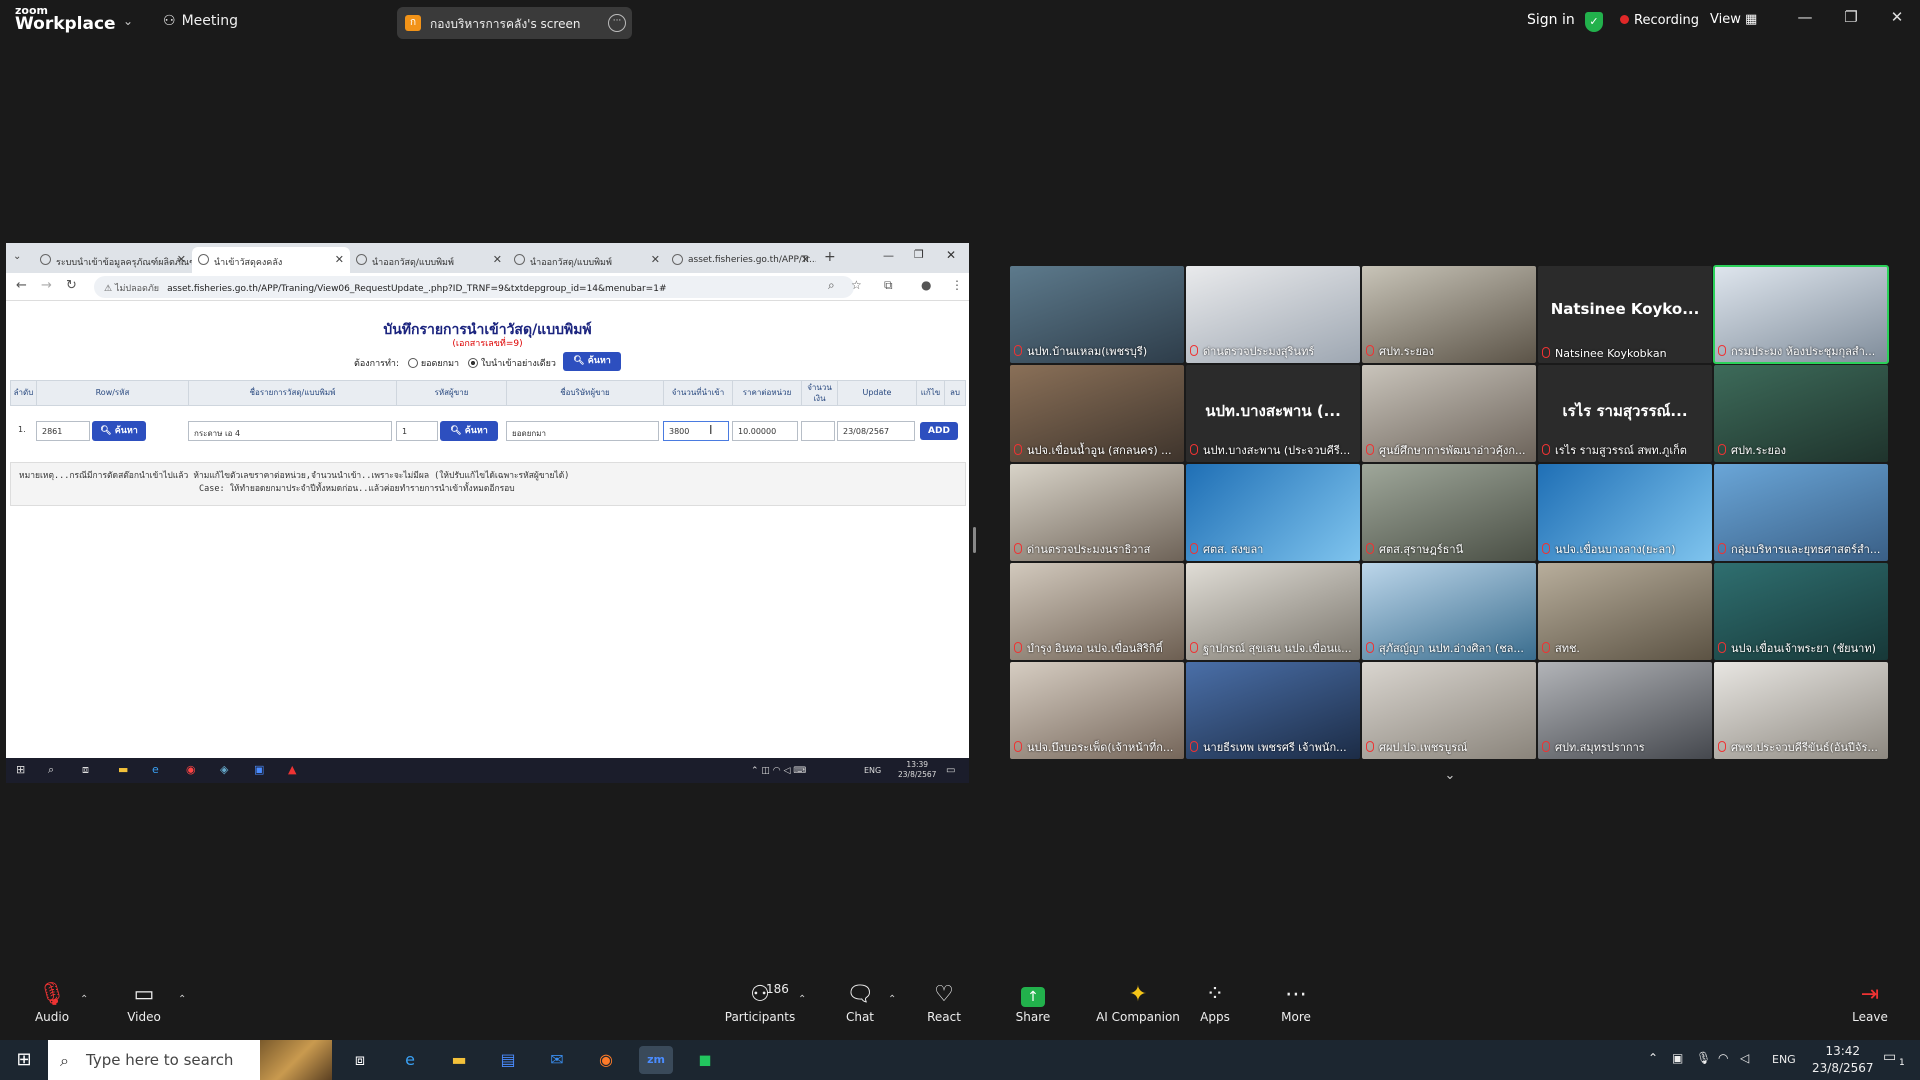 The width and height of the screenshot is (1920, 1080). Describe the element at coordinates (429, 260) in the screenshot. I see `browser-tab: นำออกวัสดุ/แบบพิมพ์ ✕` at that location.